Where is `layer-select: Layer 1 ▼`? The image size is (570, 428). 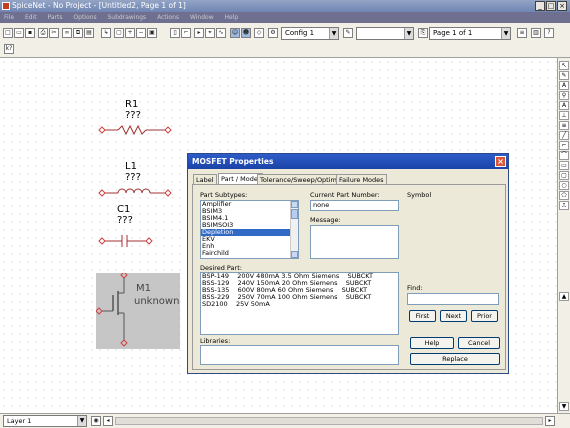 layer-select: Layer 1 ▼ is located at coordinates (45, 421).